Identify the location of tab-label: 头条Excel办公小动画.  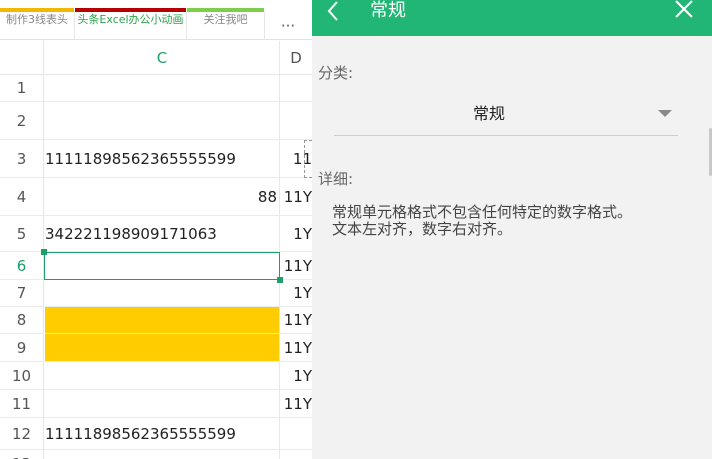
(130, 19).